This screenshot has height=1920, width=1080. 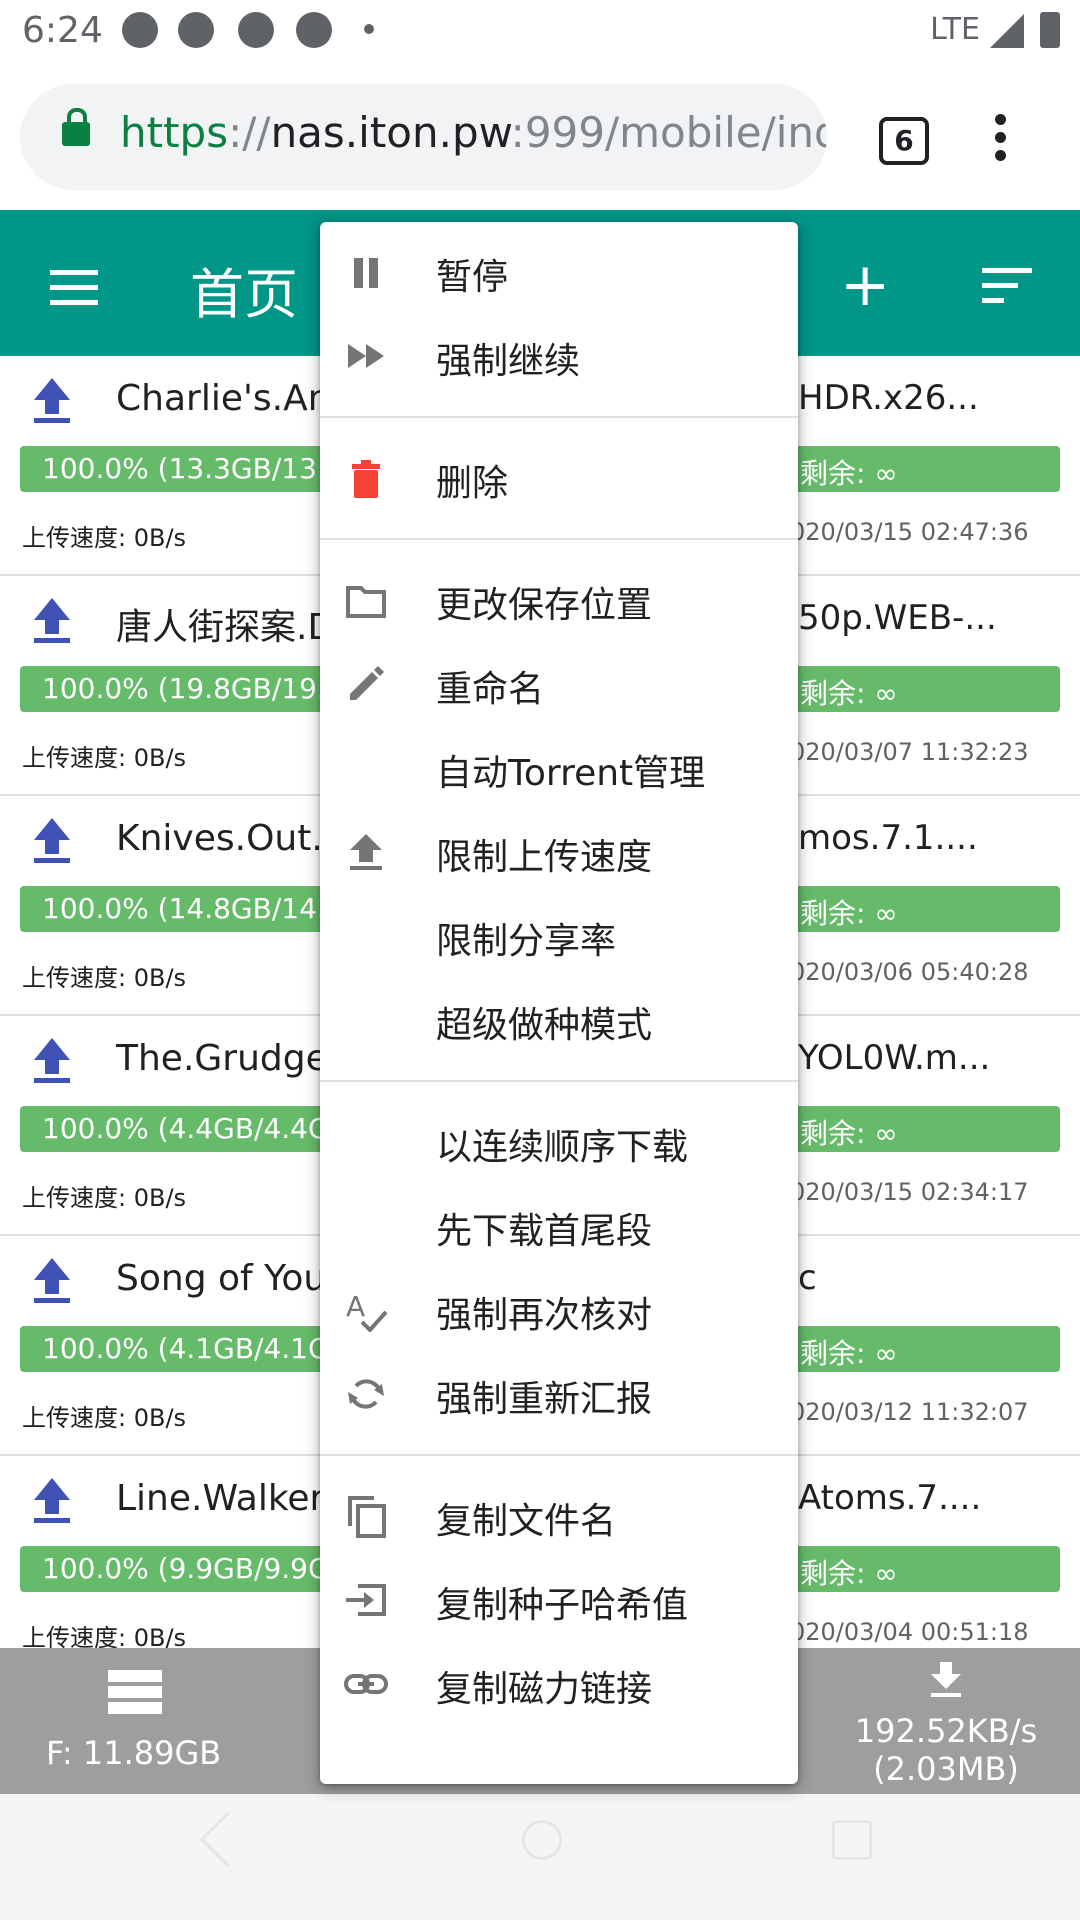 I want to click on refresh-icon, so click(x=366, y=1394).